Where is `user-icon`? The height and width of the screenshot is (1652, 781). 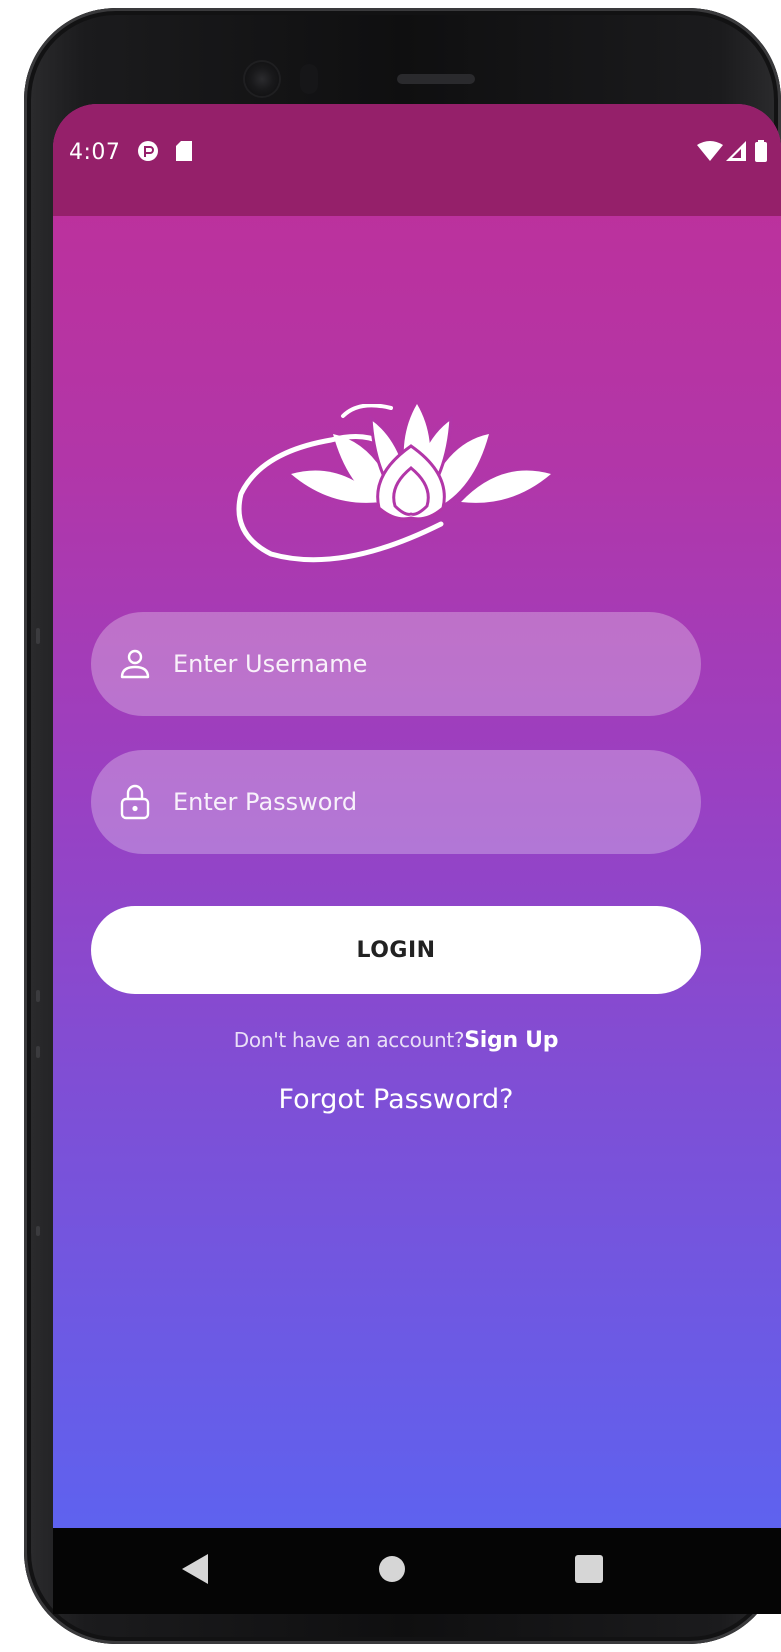 user-icon is located at coordinates (135, 664).